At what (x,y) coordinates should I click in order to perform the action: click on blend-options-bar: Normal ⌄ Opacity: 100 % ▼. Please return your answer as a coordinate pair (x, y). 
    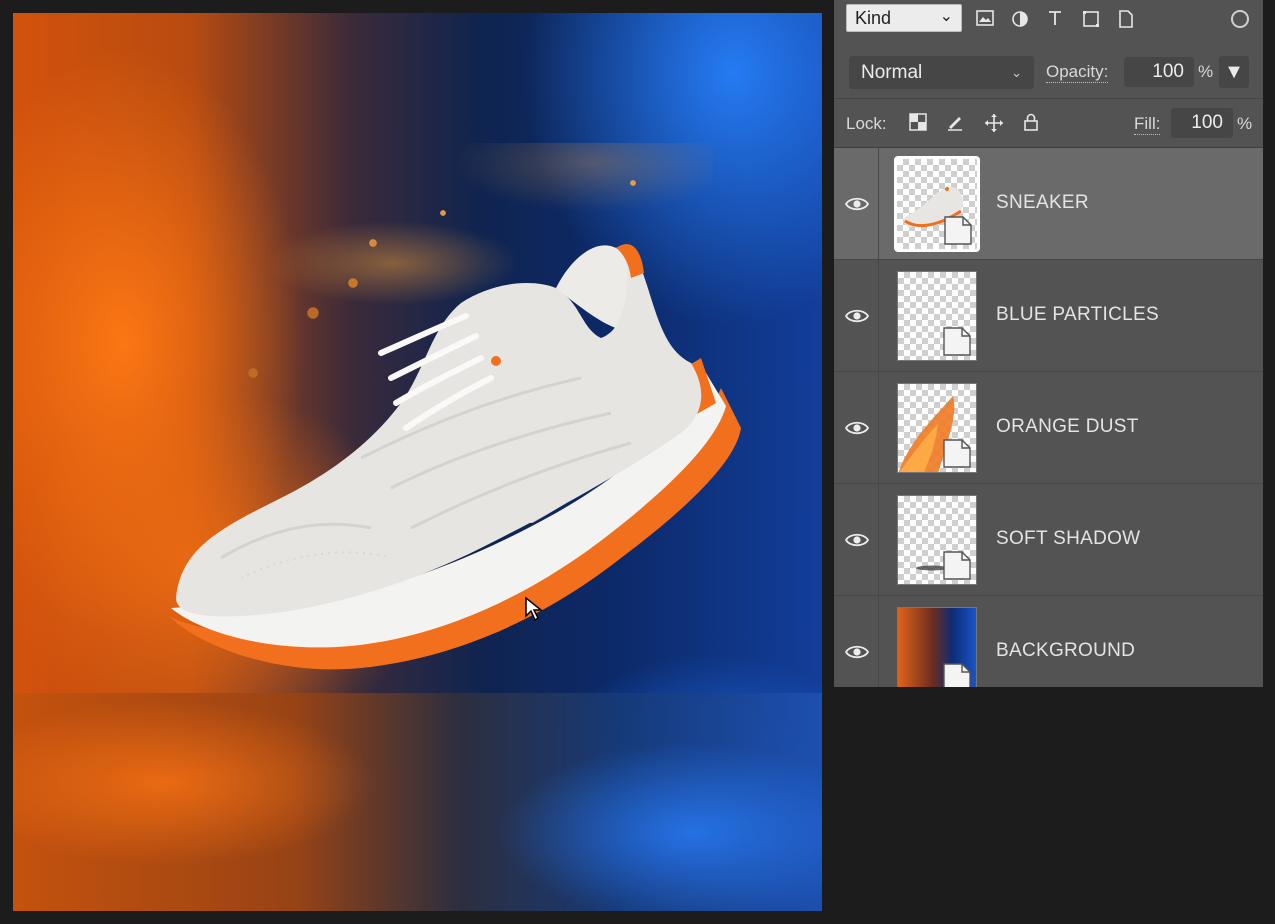
    Looking at the image, I should click on (1048, 73).